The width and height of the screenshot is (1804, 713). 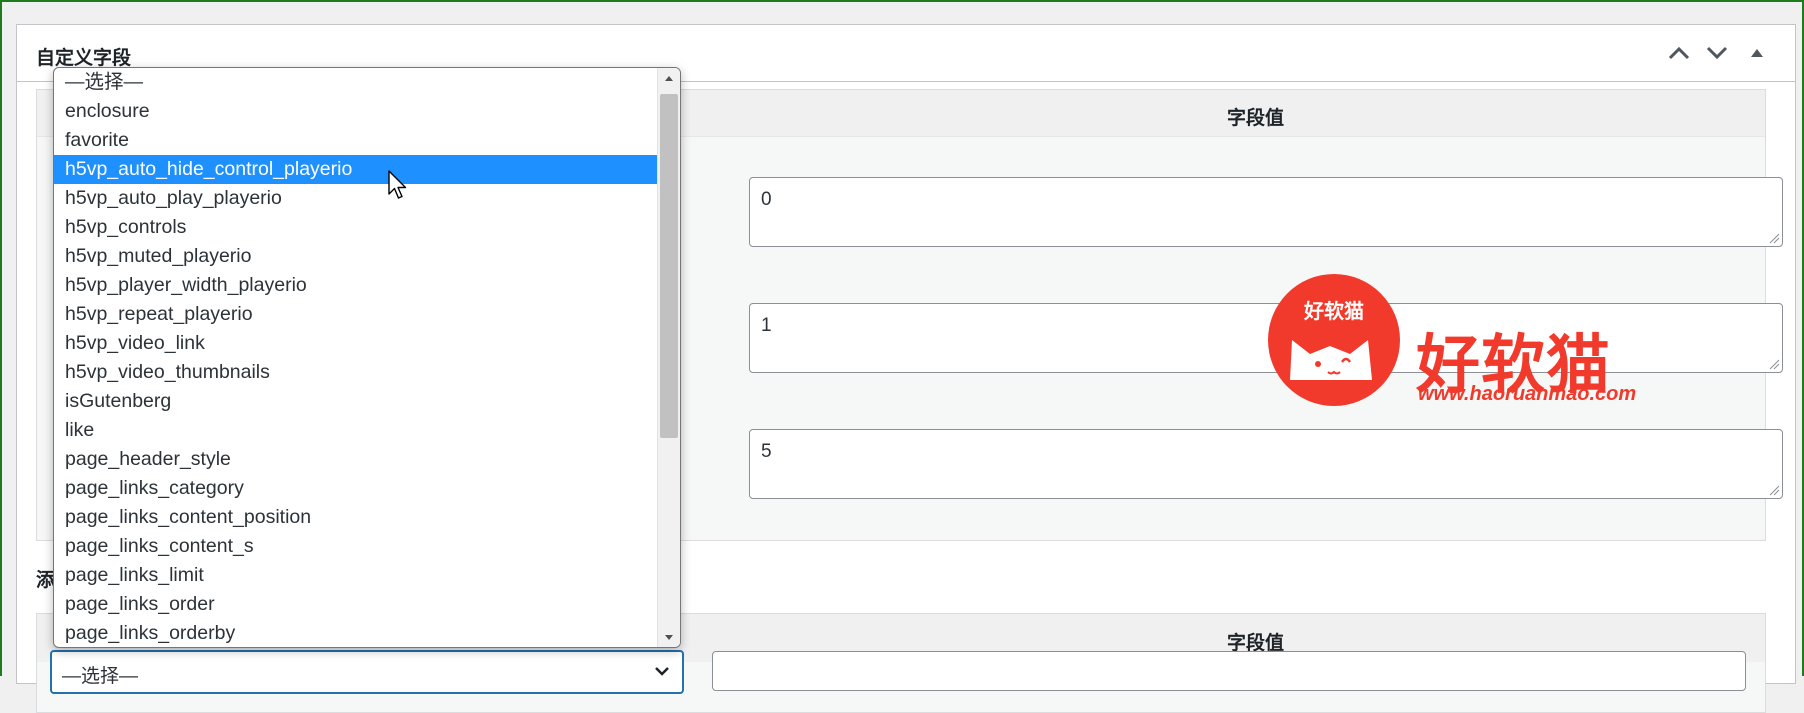 I want to click on metabox-title: 自定义字段, so click(x=84, y=58).